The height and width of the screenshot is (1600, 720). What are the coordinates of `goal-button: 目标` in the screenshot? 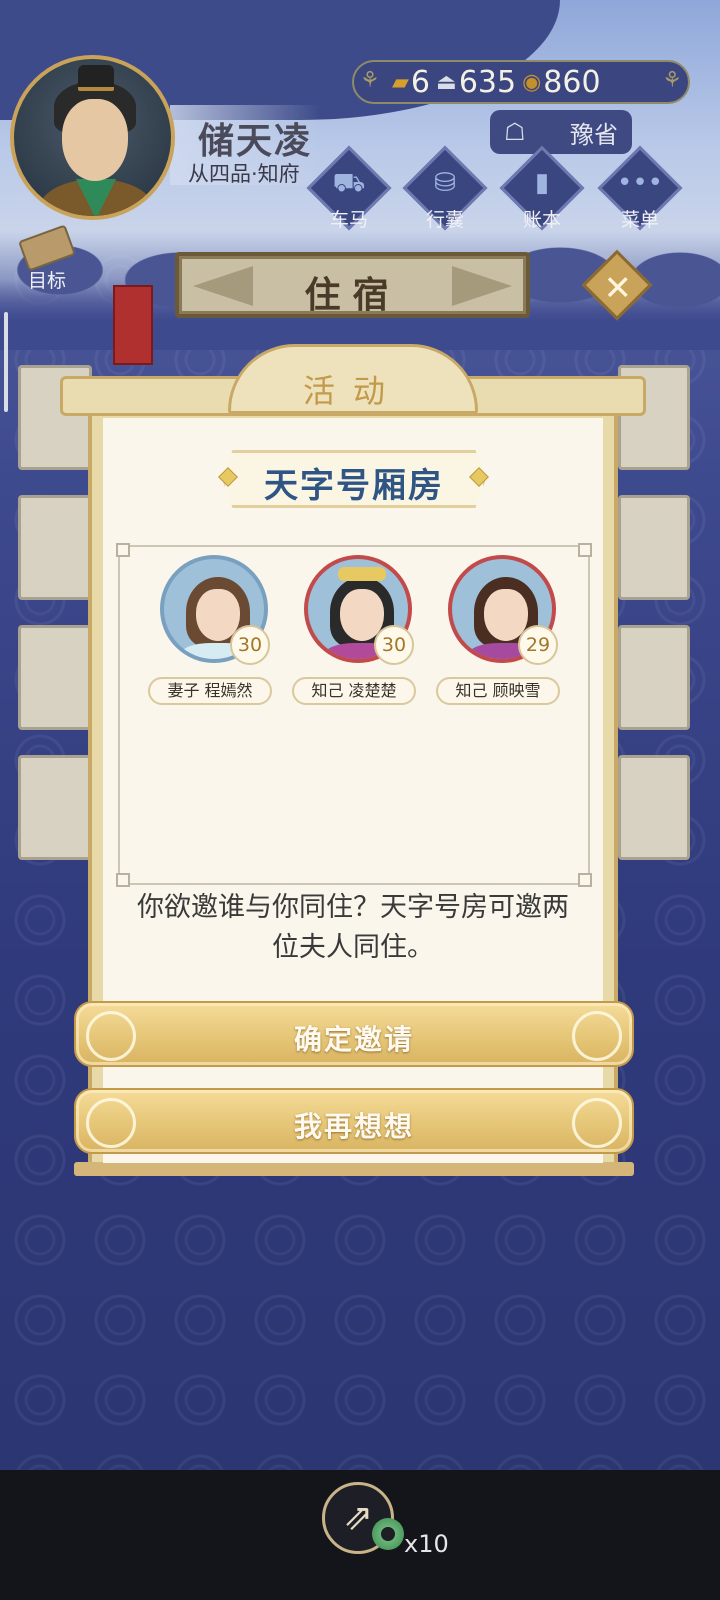 It's located at (50, 261).